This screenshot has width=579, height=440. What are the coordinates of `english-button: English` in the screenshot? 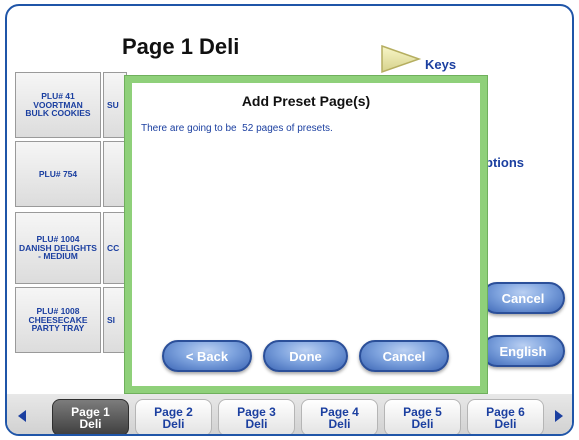 It's located at (523, 351).